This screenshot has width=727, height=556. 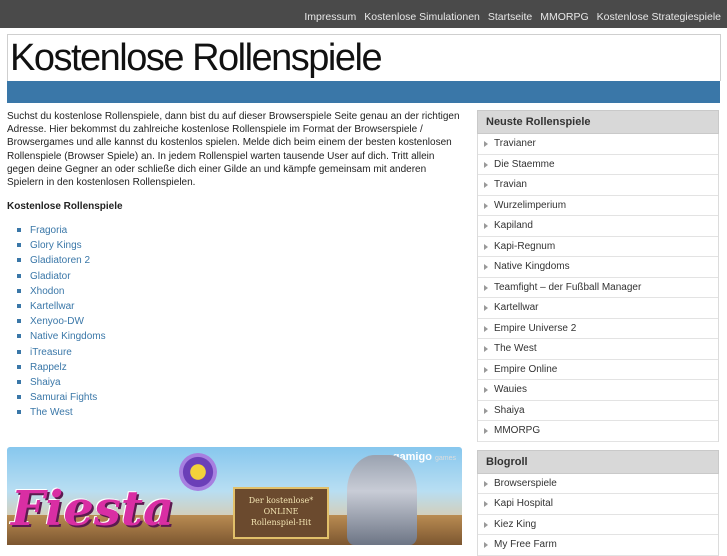 I want to click on top-nav-item: Kostenlose Strategiespiele, so click(x=659, y=16).